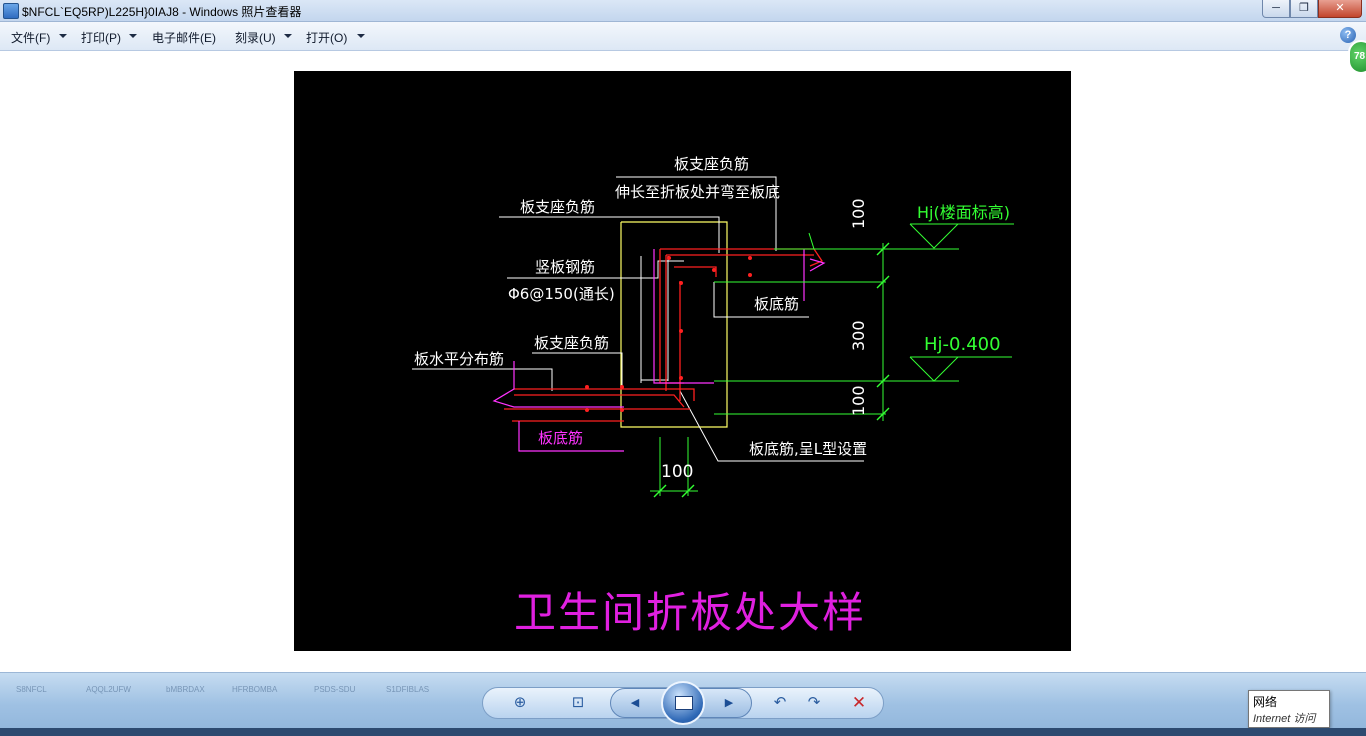  Describe the element at coordinates (558, 207) in the screenshot. I see `label-left-top: 板支座负筋` at that location.